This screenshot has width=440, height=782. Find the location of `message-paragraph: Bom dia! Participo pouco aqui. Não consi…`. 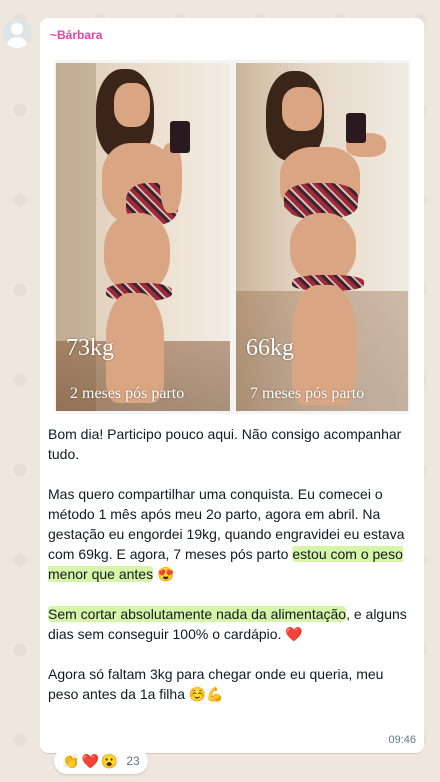

message-paragraph: Bom dia! Participo pouco aqui. Não consi… is located at coordinates (225, 444).